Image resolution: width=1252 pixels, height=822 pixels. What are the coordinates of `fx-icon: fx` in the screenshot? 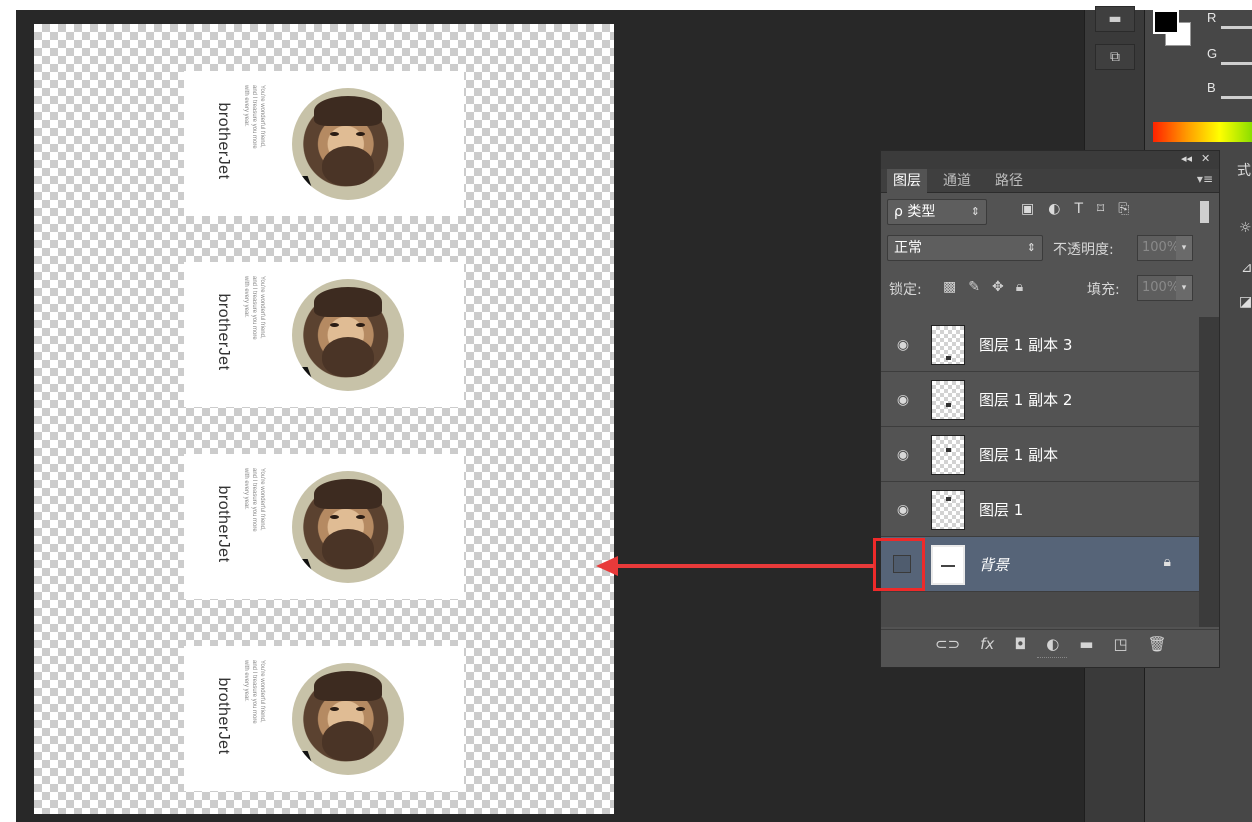 It's located at (987, 644).